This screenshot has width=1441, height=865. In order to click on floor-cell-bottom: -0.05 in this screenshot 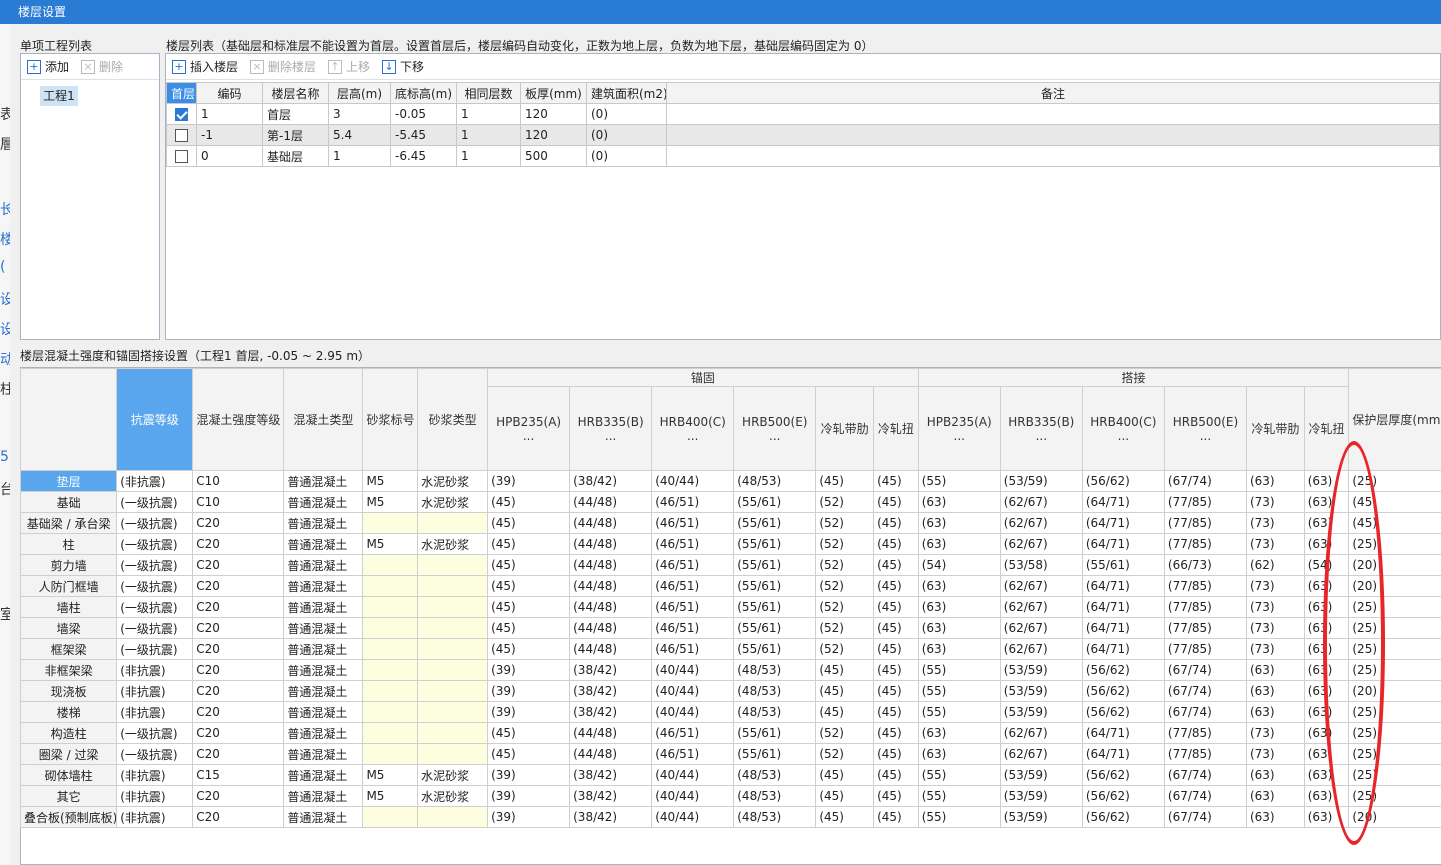, I will do `click(423, 114)`.